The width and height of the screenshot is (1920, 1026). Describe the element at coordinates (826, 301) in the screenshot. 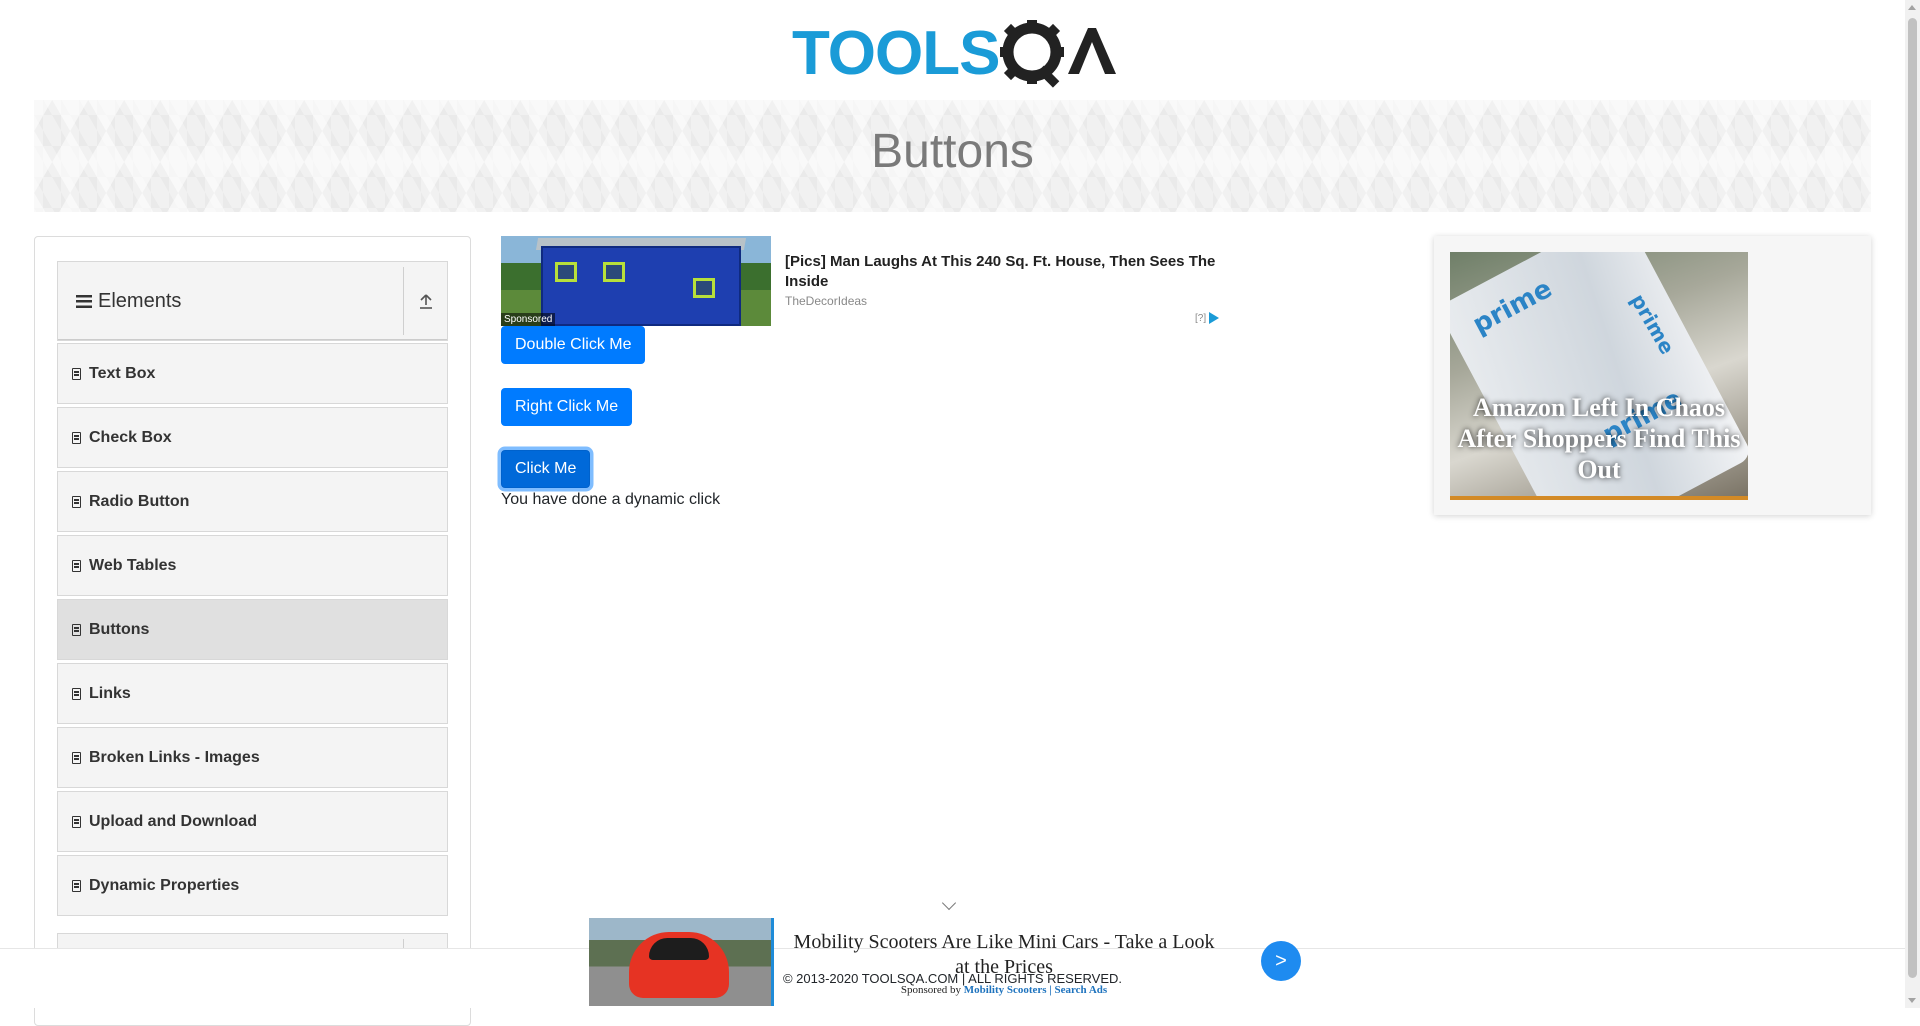

I see `ad-source: TheDecorIdeas` at that location.